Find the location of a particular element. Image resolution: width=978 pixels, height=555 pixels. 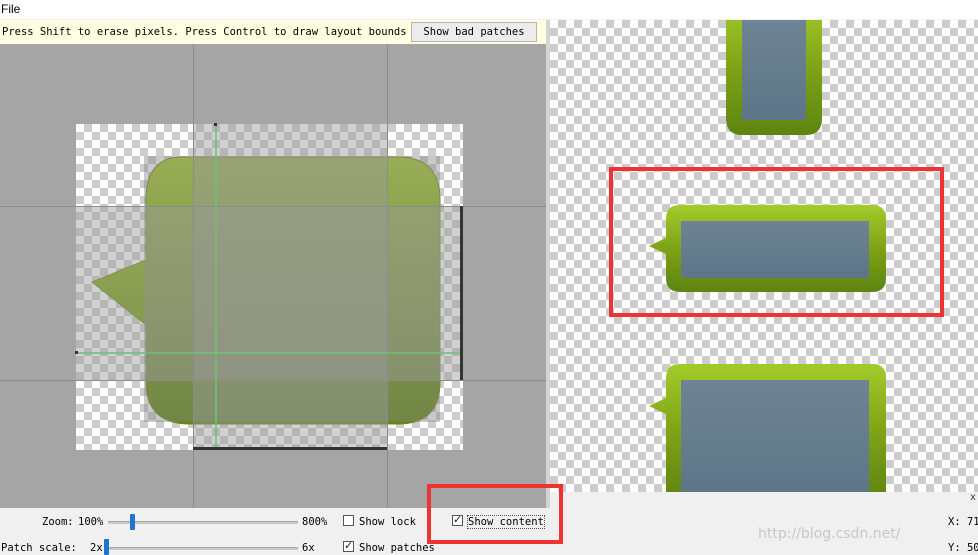

patch-scale-slider-thumb is located at coordinates (106, 547).